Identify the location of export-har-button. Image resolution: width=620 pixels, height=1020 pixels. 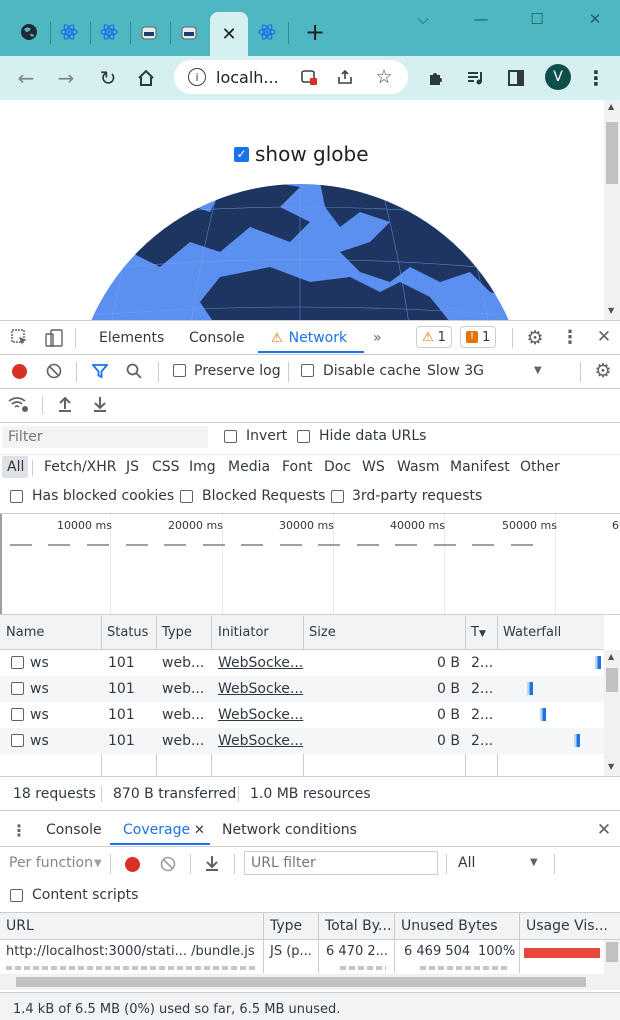
(100, 404).